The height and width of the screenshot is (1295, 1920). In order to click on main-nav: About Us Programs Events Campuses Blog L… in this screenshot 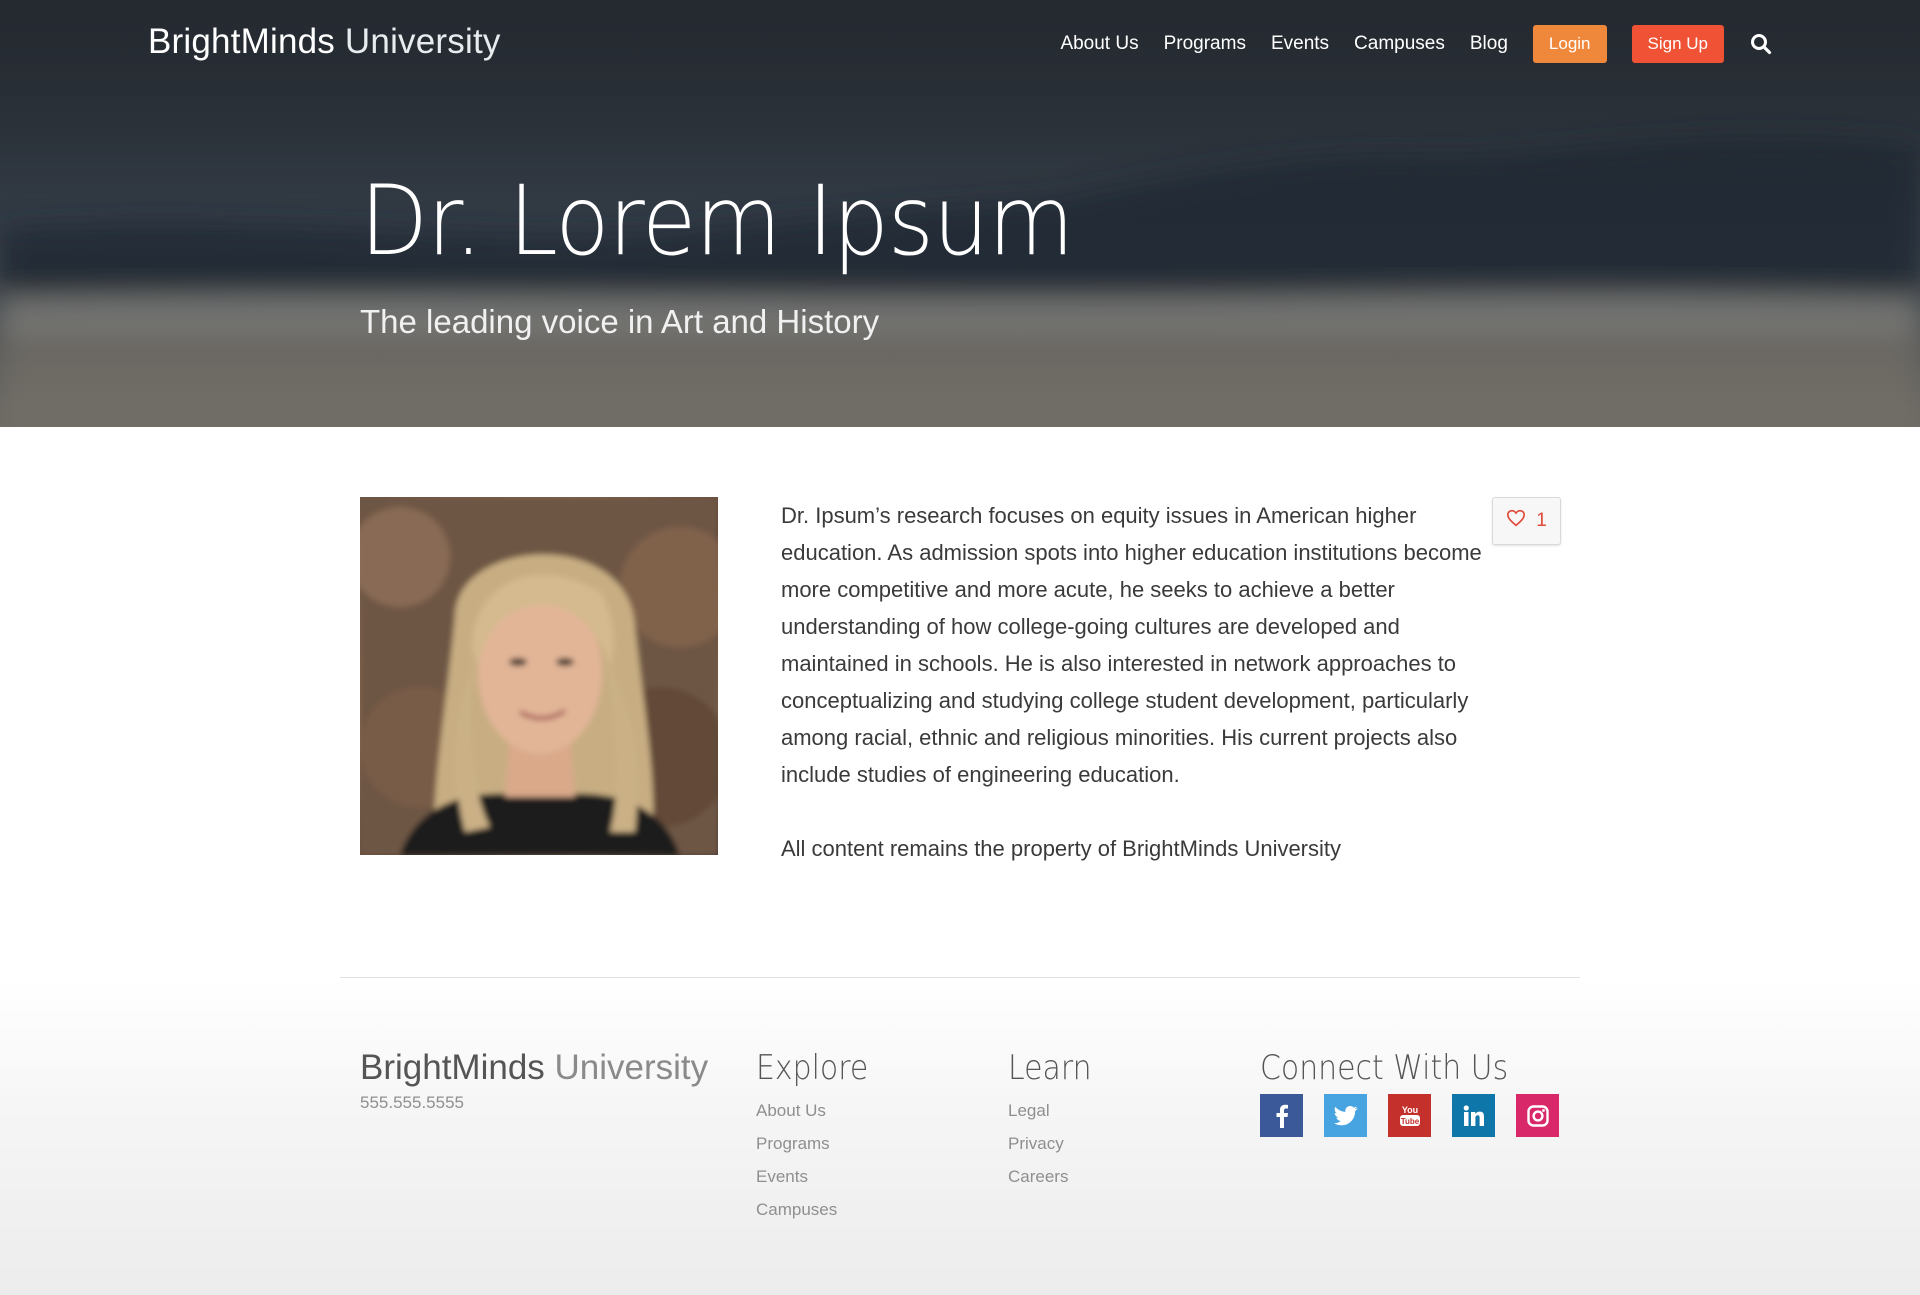, I will do `click(1403, 44)`.